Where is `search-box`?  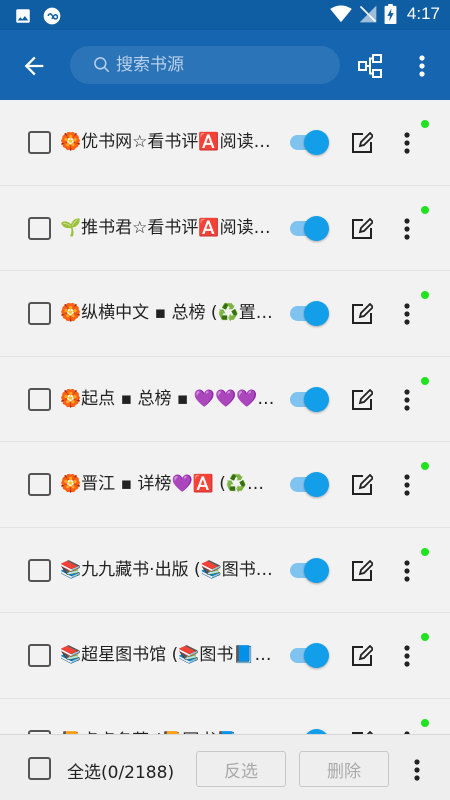
search-box is located at coordinates (205, 65).